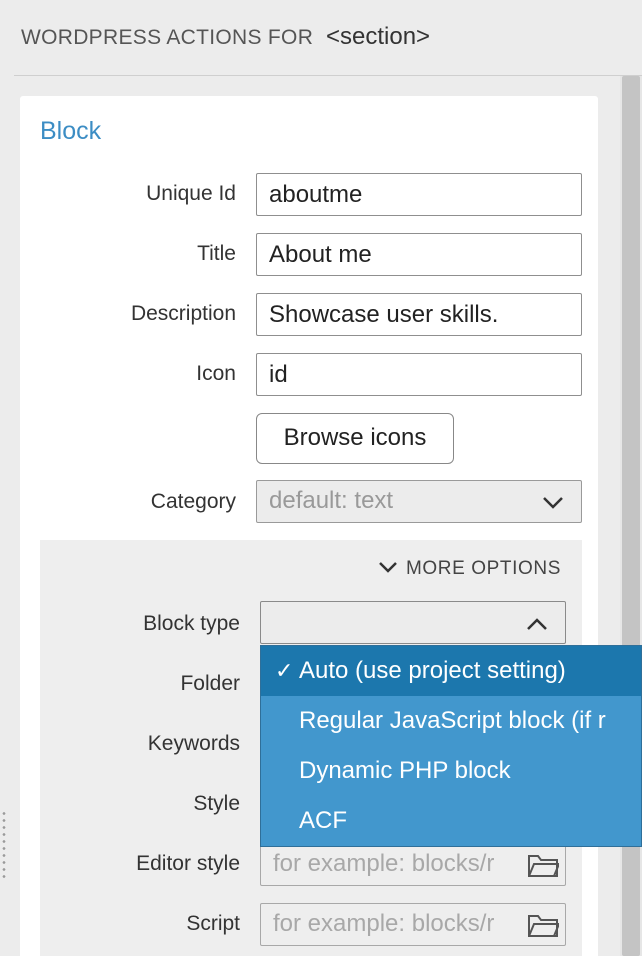 This screenshot has width=642, height=956. What do you see at coordinates (216, 253) in the screenshot?
I see `title-label: Title` at bounding box center [216, 253].